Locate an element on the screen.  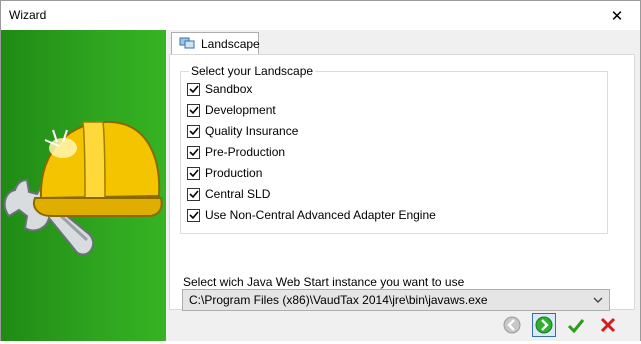
checkbox-label: Quality Insurance is located at coordinates (252, 131).